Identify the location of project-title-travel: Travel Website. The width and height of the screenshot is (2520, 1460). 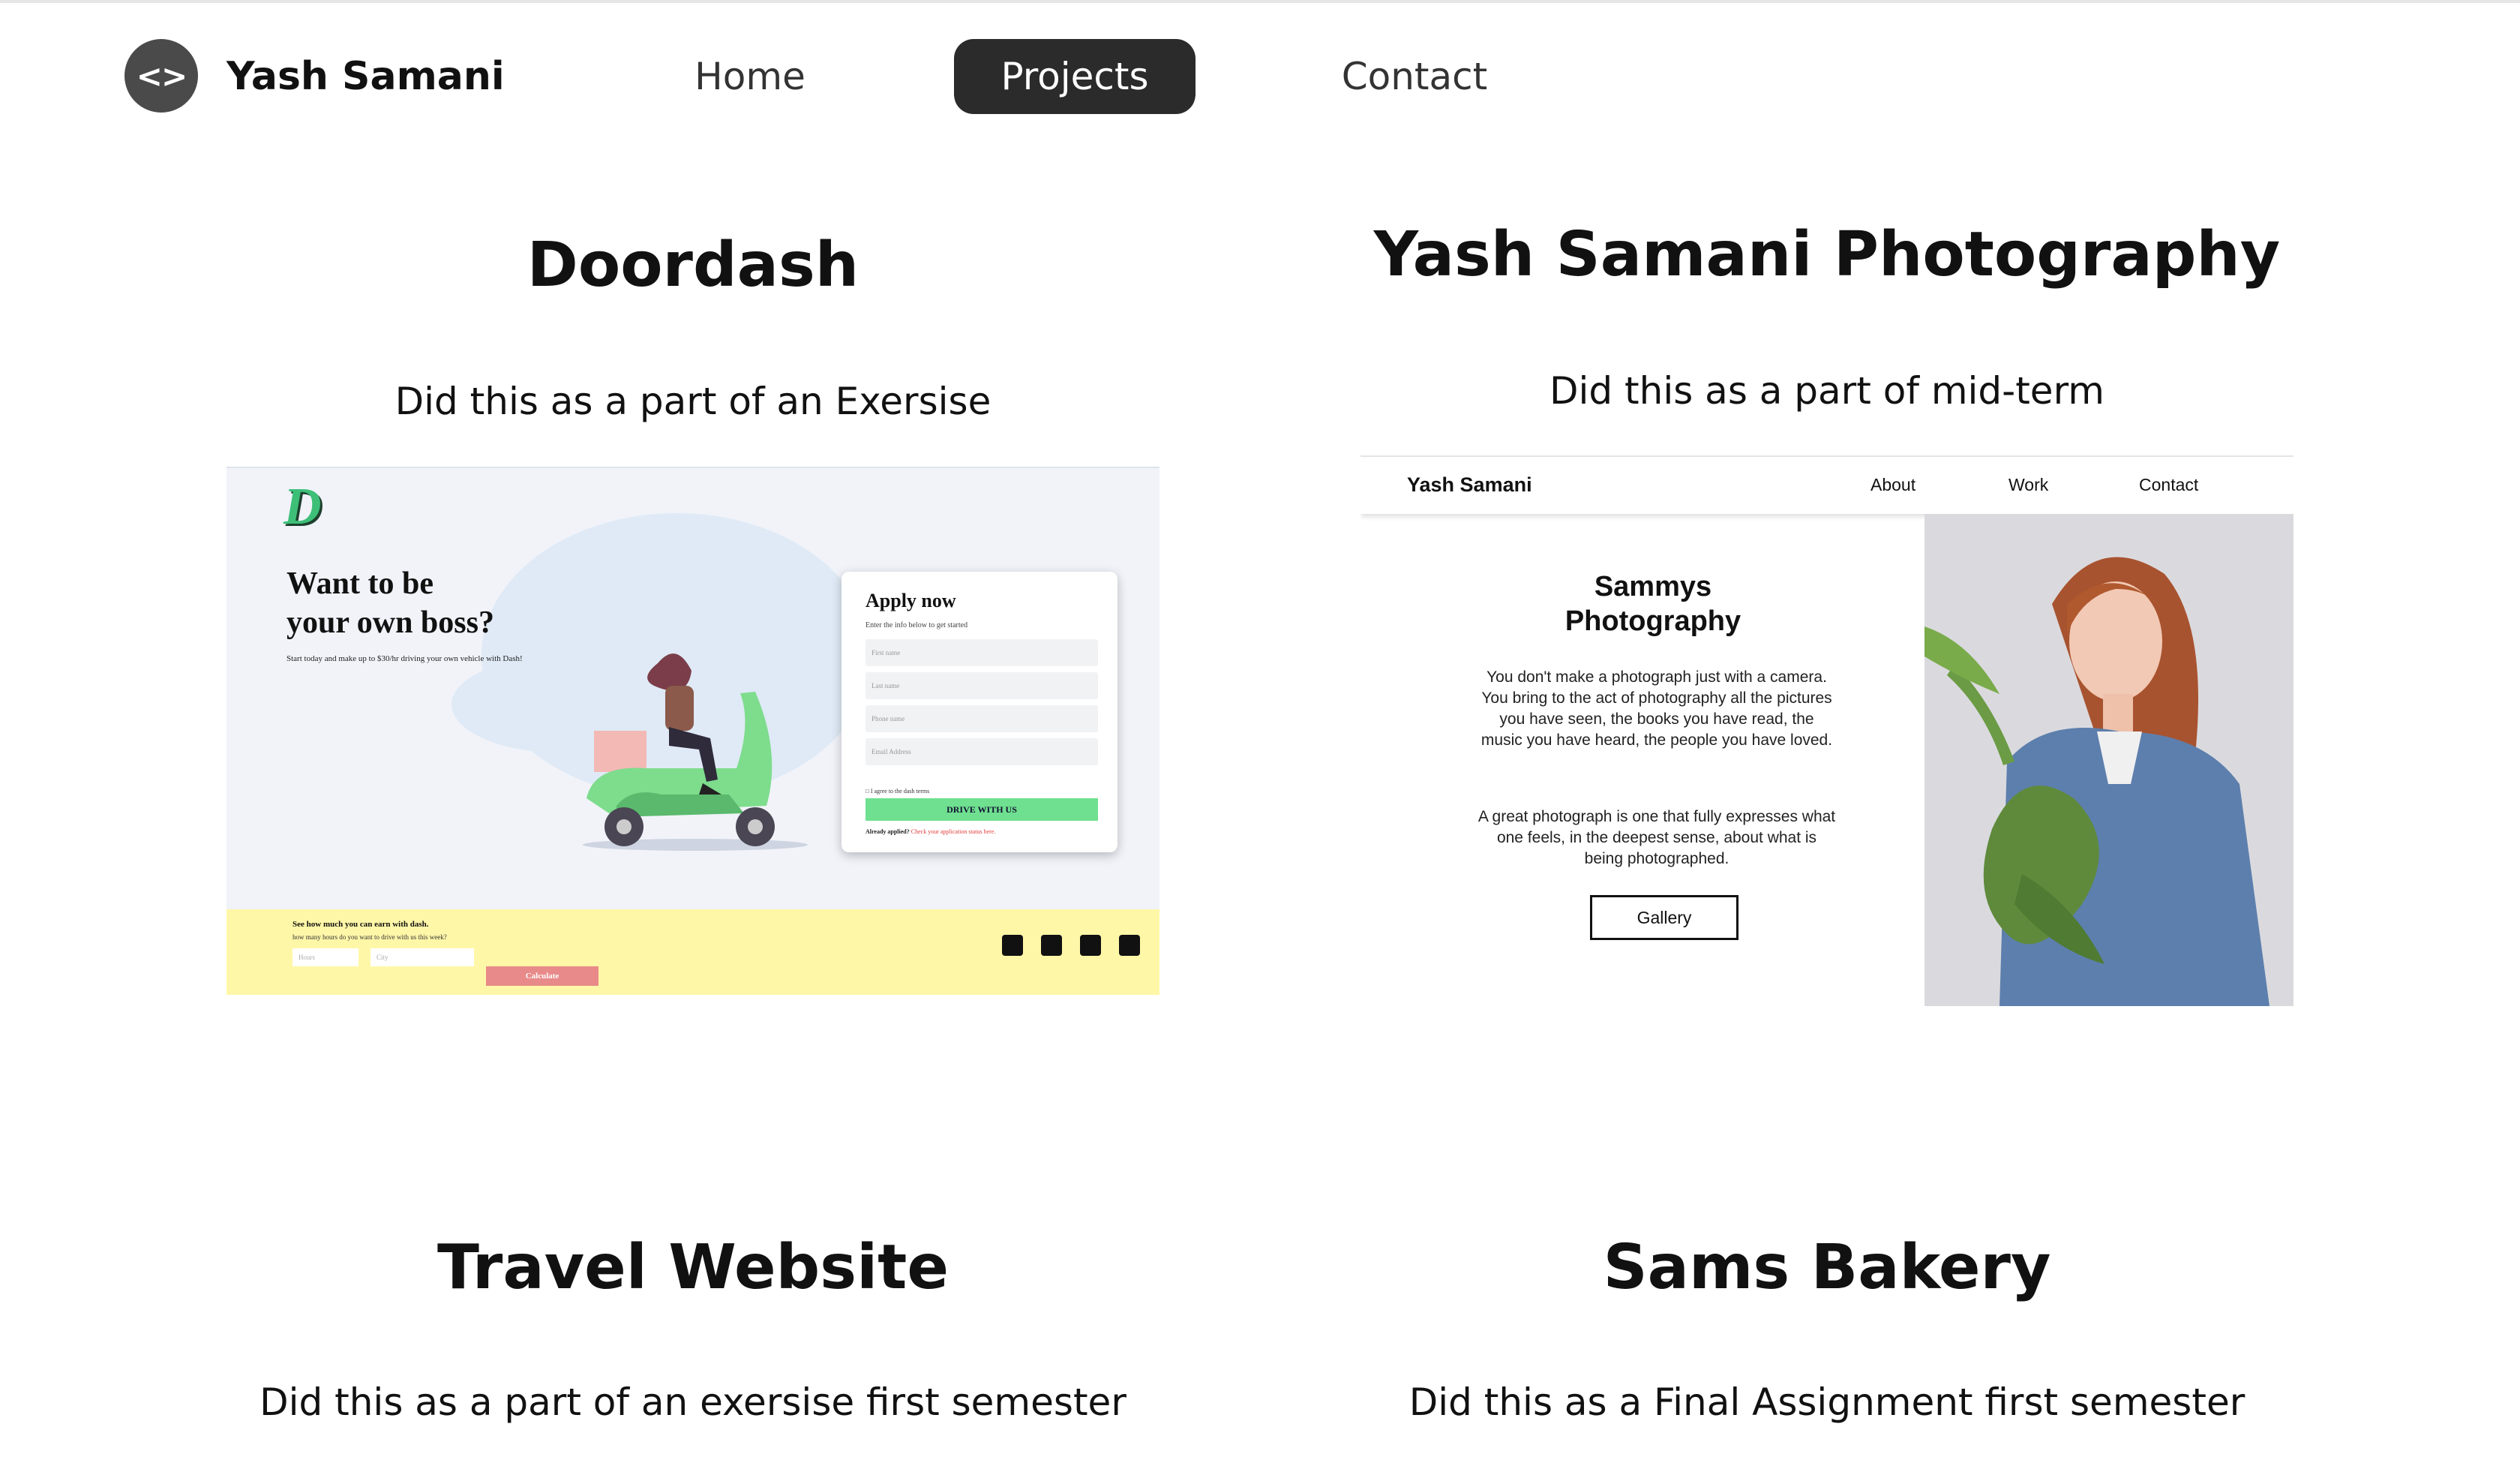
(693, 1267).